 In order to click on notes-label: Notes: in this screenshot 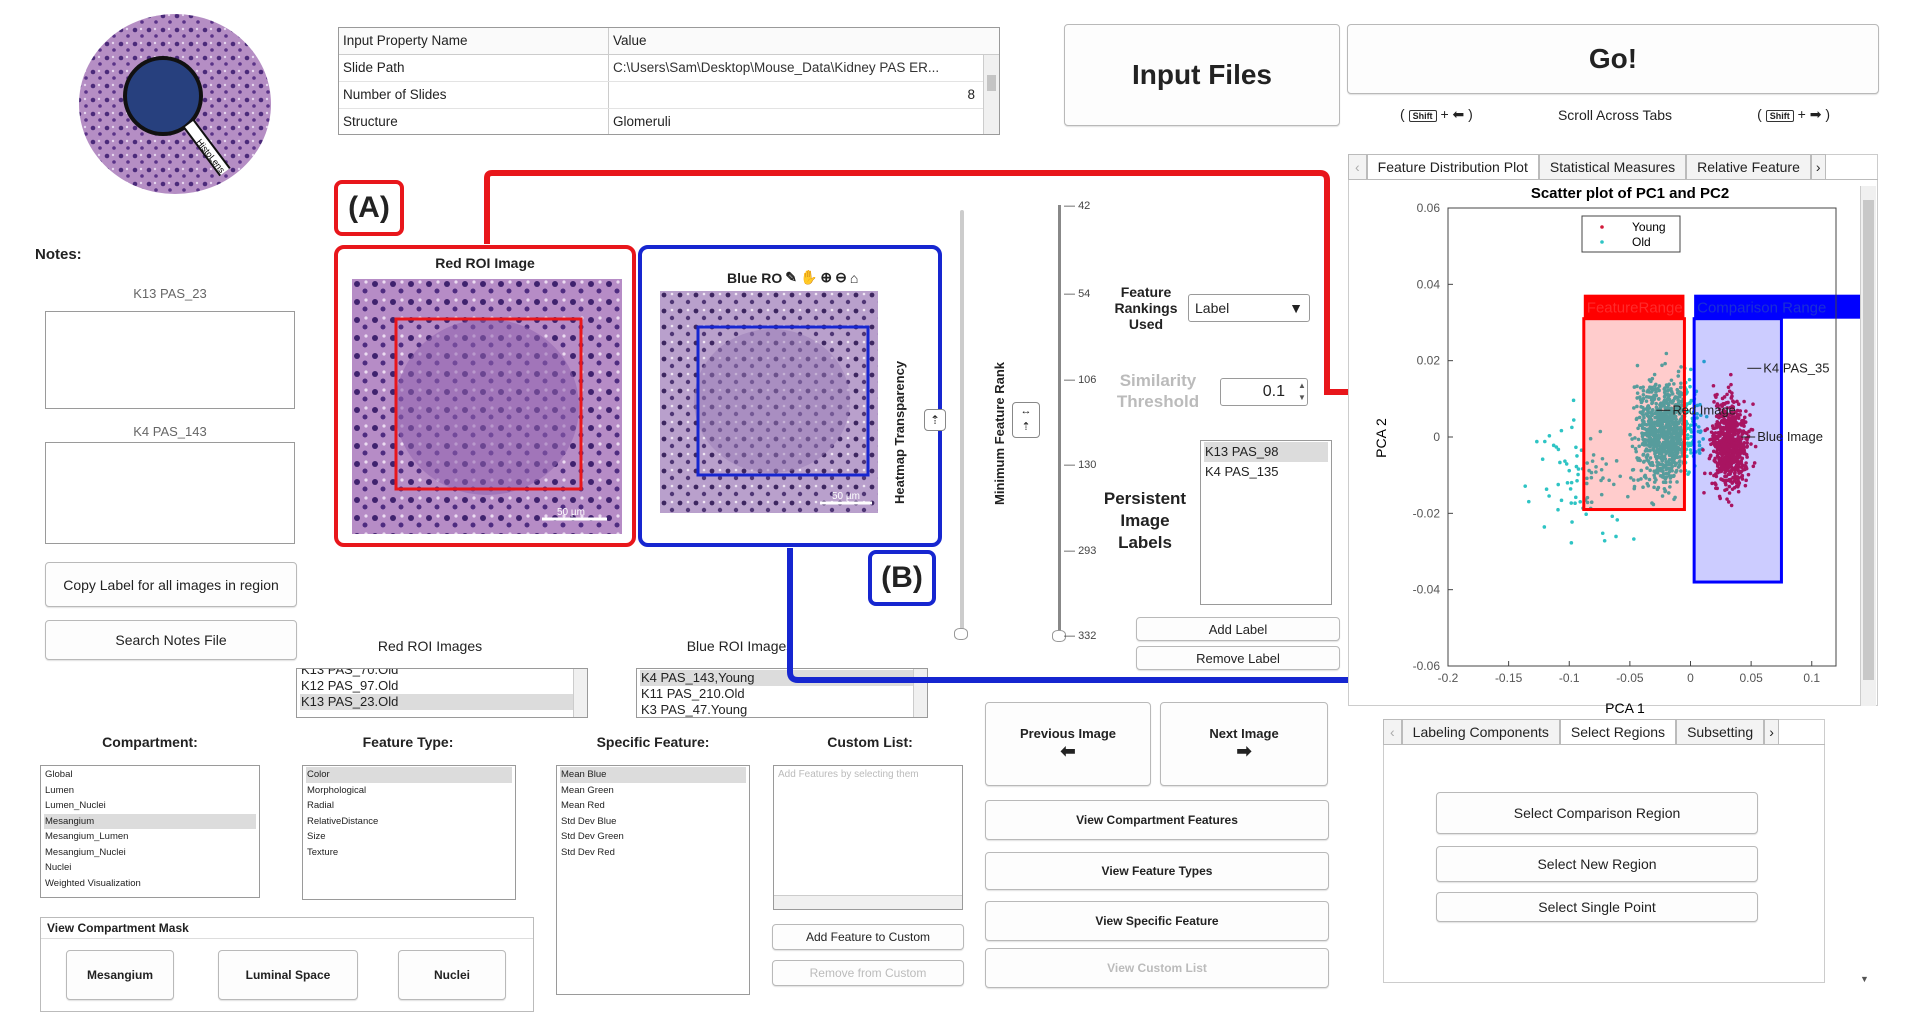, I will do `click(58, 254)`.